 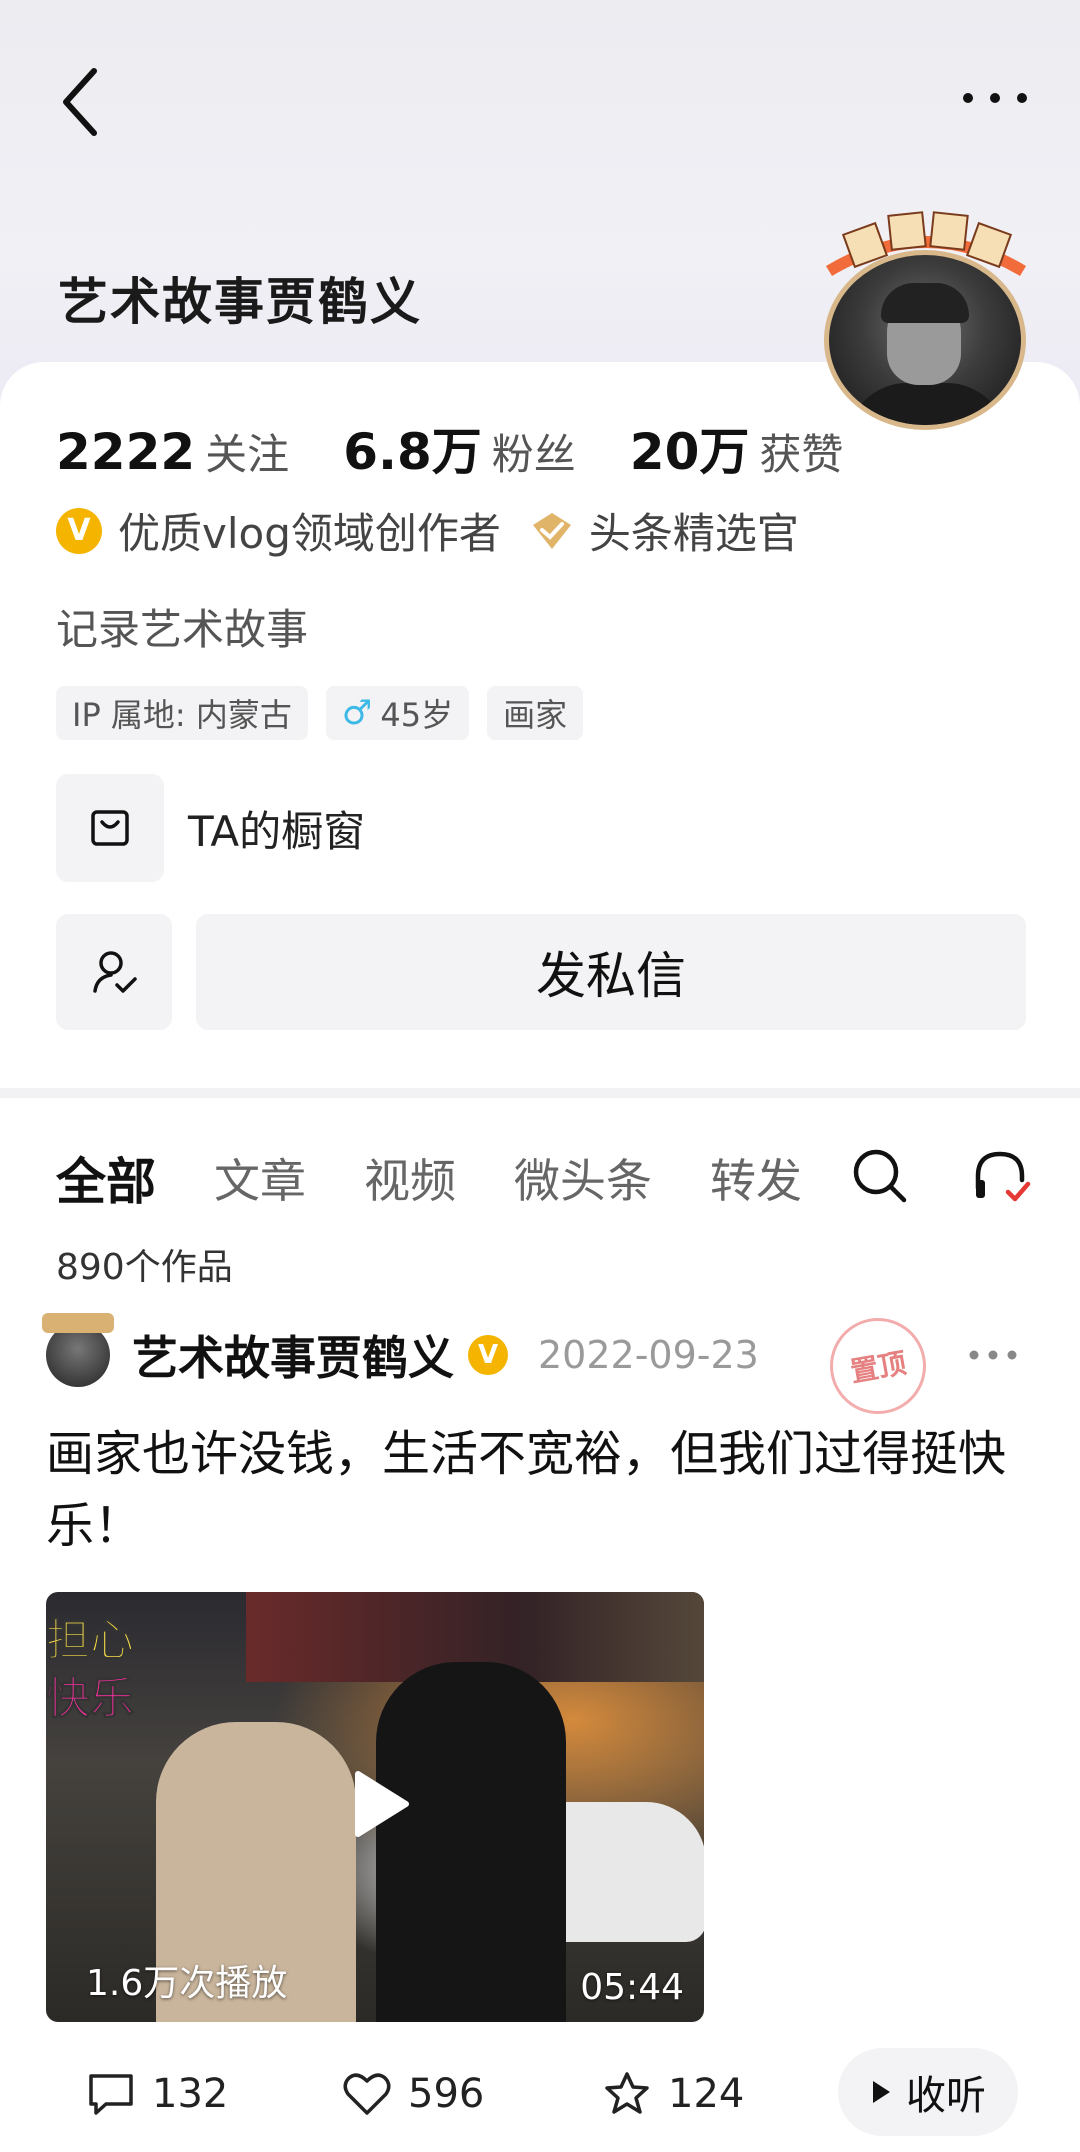 What do you see at coordinates (90, 1699) in the screenshot?
I see `caption-line-2: 快乐` at bounding box center [90, 1699].